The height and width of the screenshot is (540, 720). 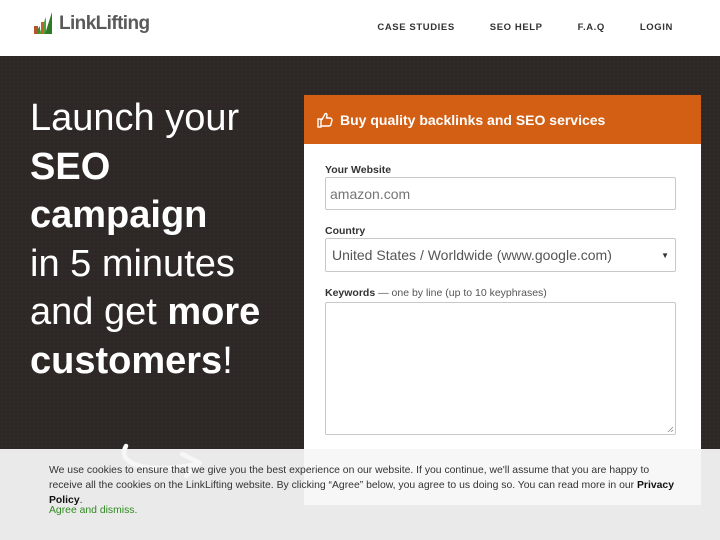 What do you see at coordinates (119, 215) in the screenshot?
I see `headline-line-3: campaign` at bounding box center [119, 215].